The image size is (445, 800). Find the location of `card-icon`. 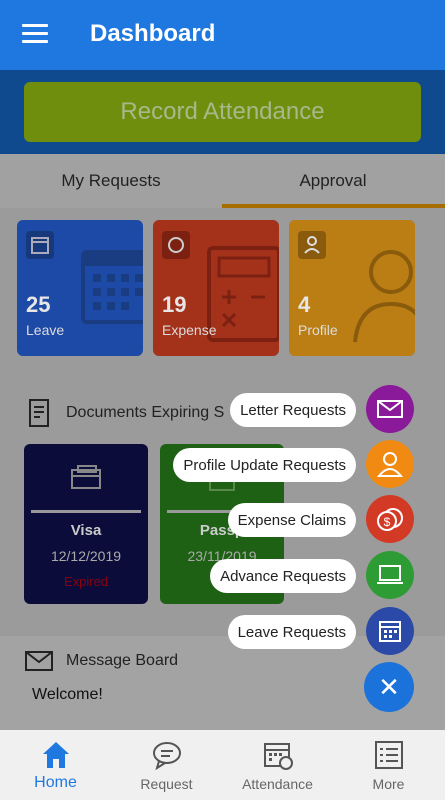

card-icon is located at coordinates (86, 477).